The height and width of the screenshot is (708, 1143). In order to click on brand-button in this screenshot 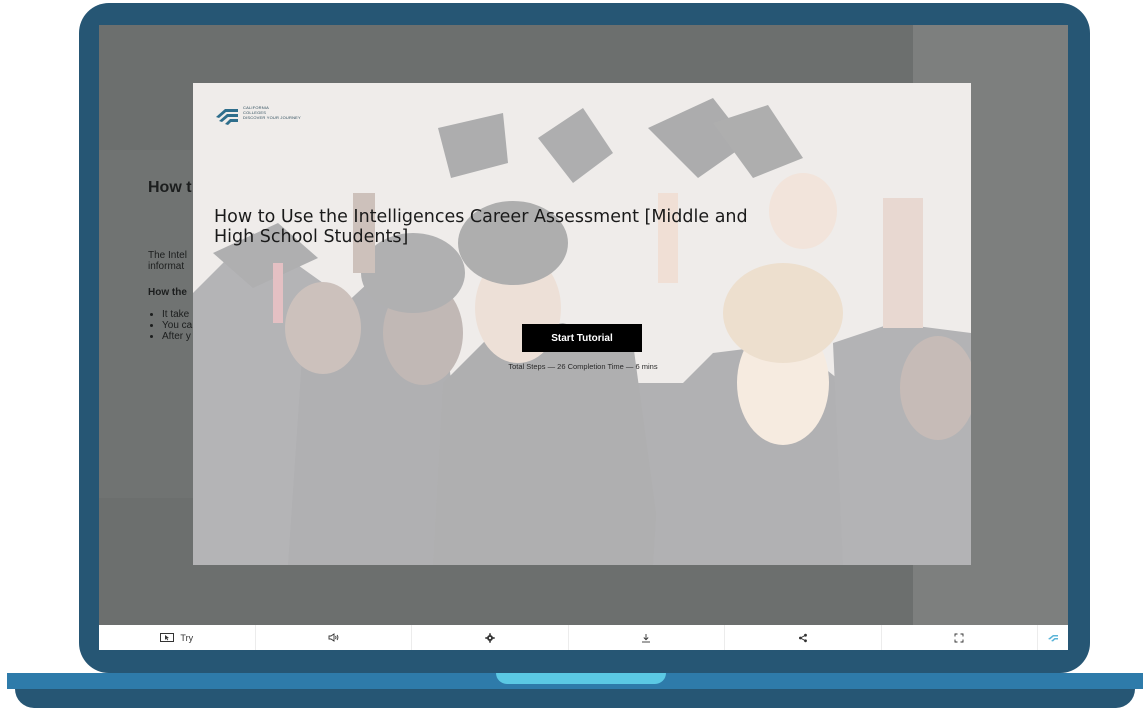, I will do `click(1053, 637)`.